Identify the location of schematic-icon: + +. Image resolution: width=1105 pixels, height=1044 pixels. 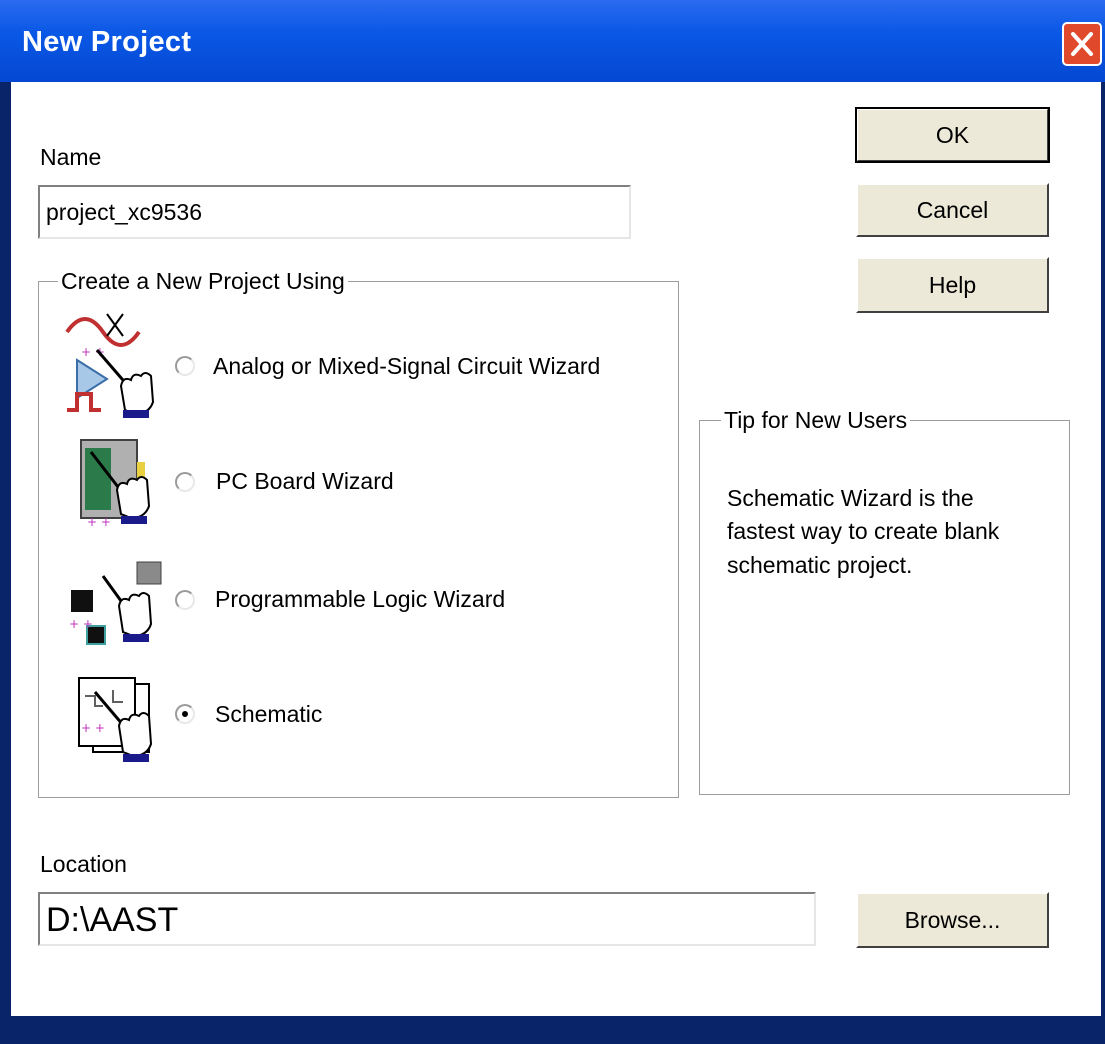
(115, 719).